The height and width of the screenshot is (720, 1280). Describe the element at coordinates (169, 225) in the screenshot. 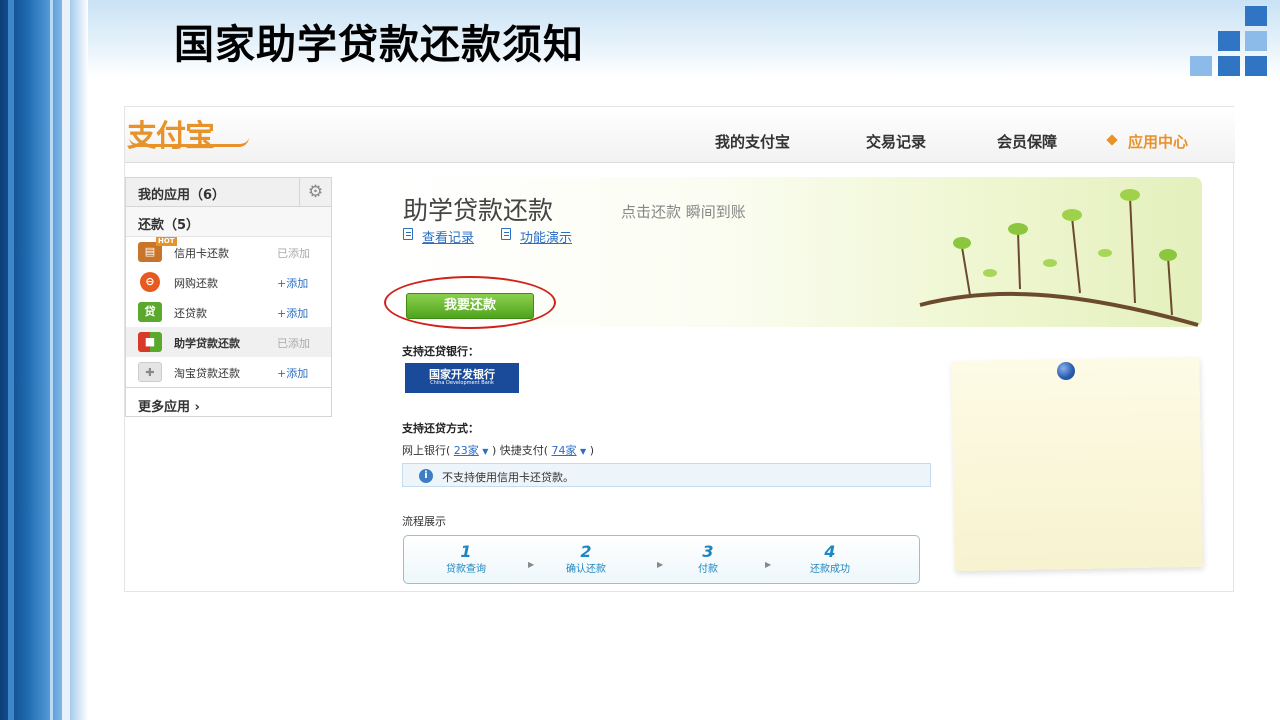

I see `repayment-section-label: 还款（5）` at that location.